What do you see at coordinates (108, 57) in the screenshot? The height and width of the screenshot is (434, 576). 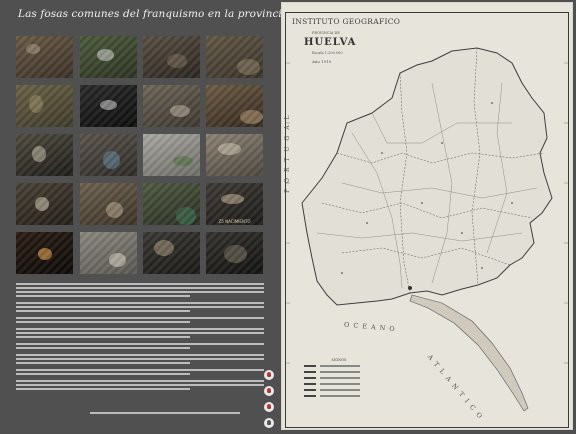 I see `photo-grave-outline` at bounding box center [108, 57].